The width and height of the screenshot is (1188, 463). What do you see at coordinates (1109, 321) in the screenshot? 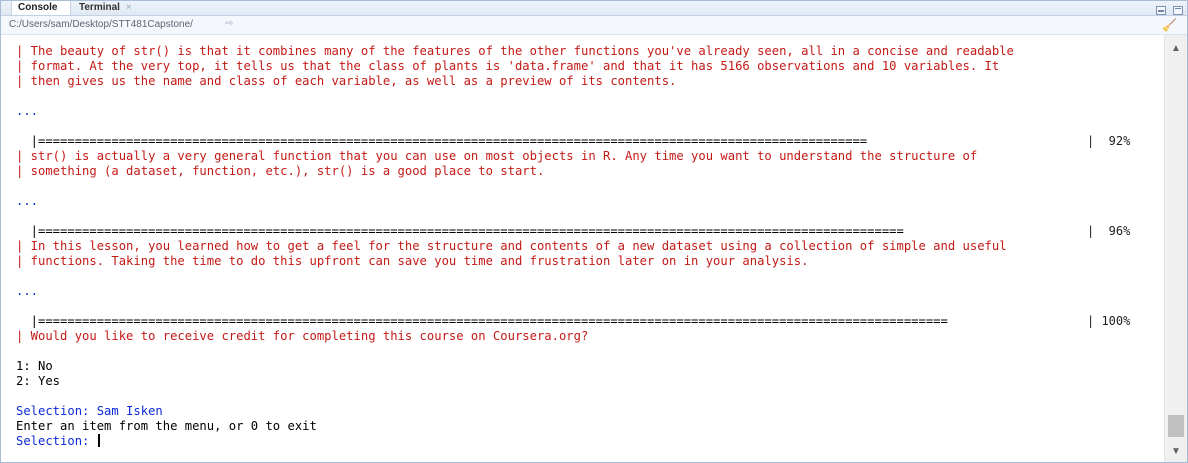
I see `progress-percent: | 100%` at bounding box center [1109, 321].